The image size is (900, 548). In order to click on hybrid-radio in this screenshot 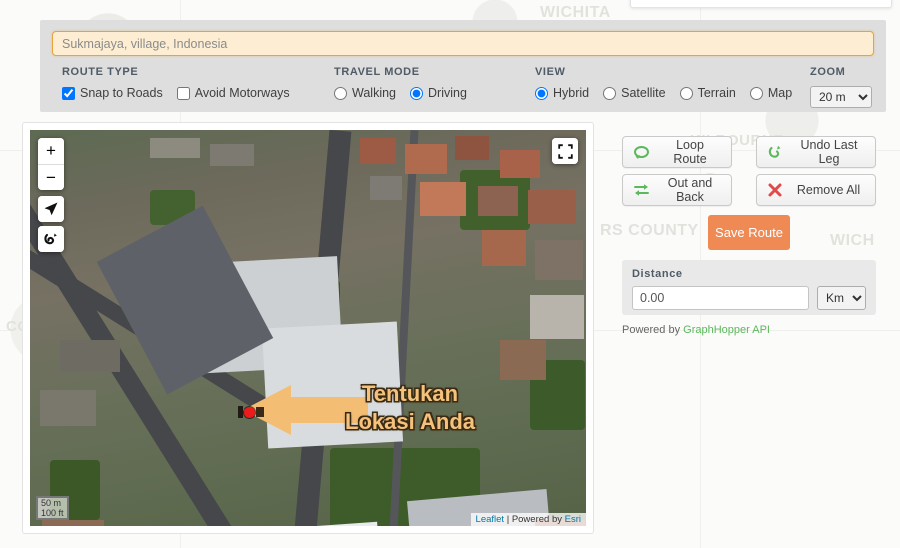, I will do `click(541, 93)`.